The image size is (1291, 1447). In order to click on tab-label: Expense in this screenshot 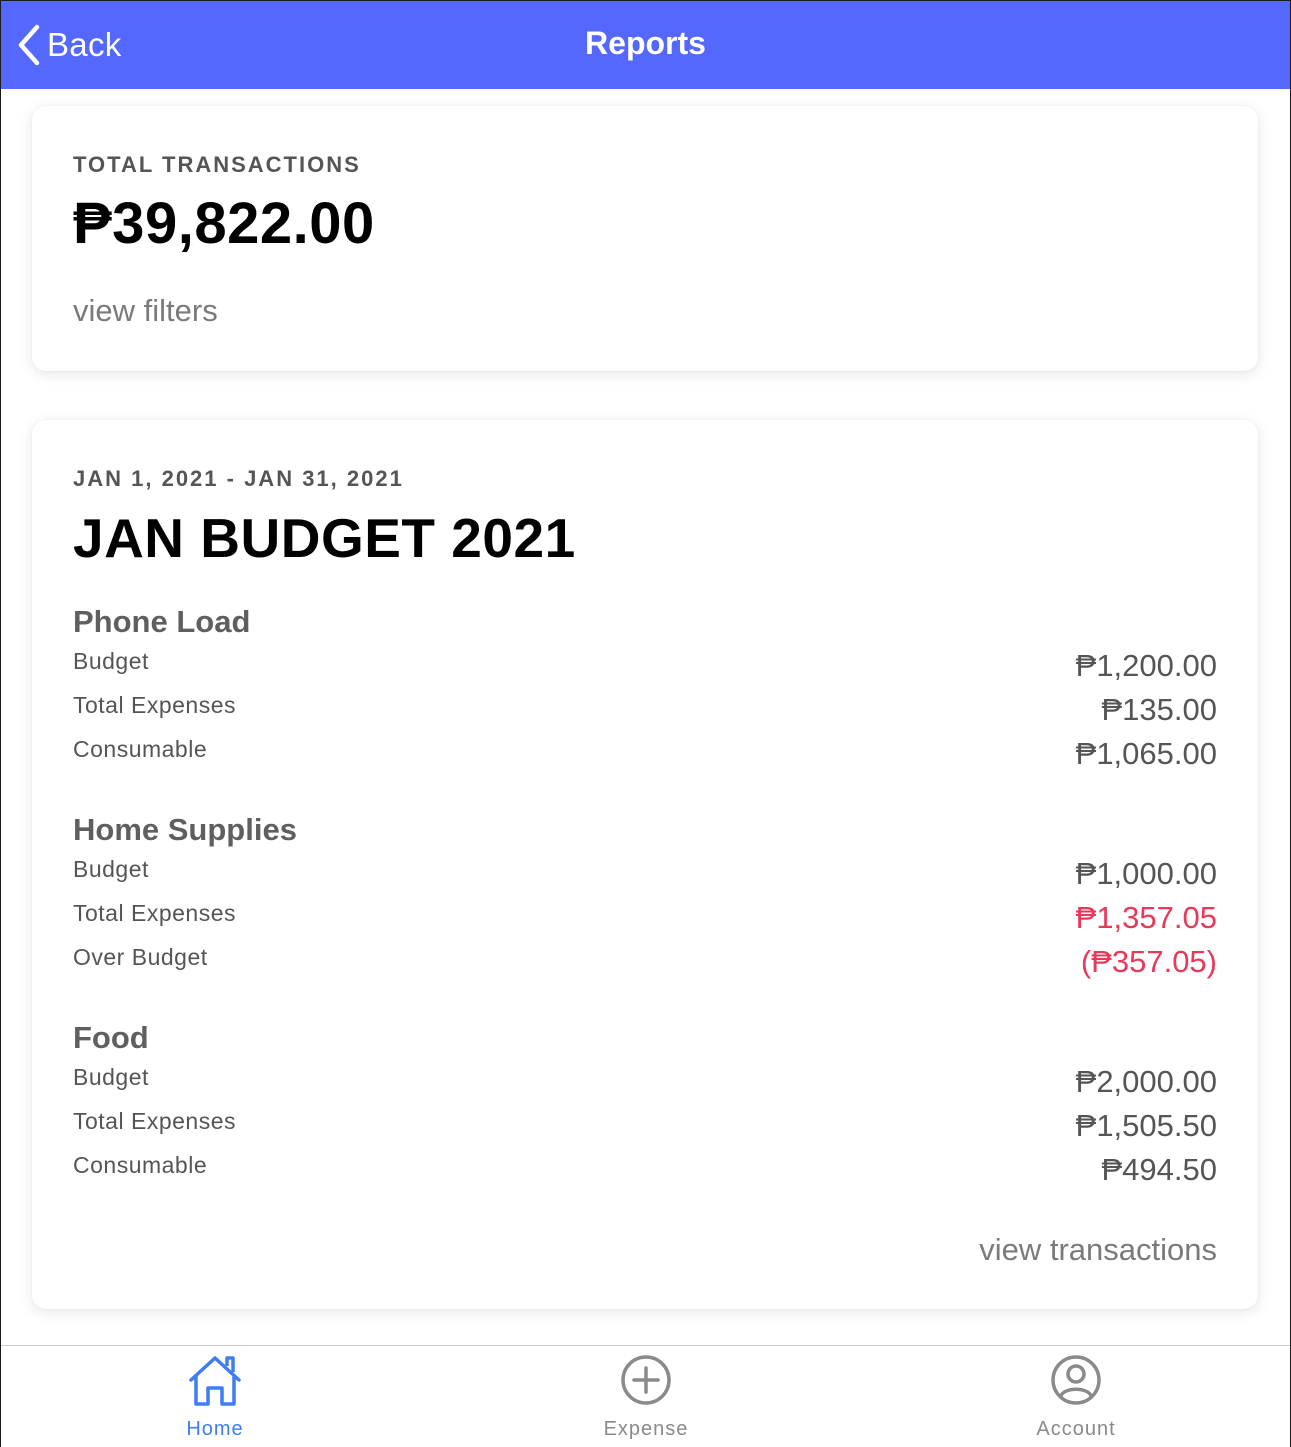, I will do `click(646, 1429)`.